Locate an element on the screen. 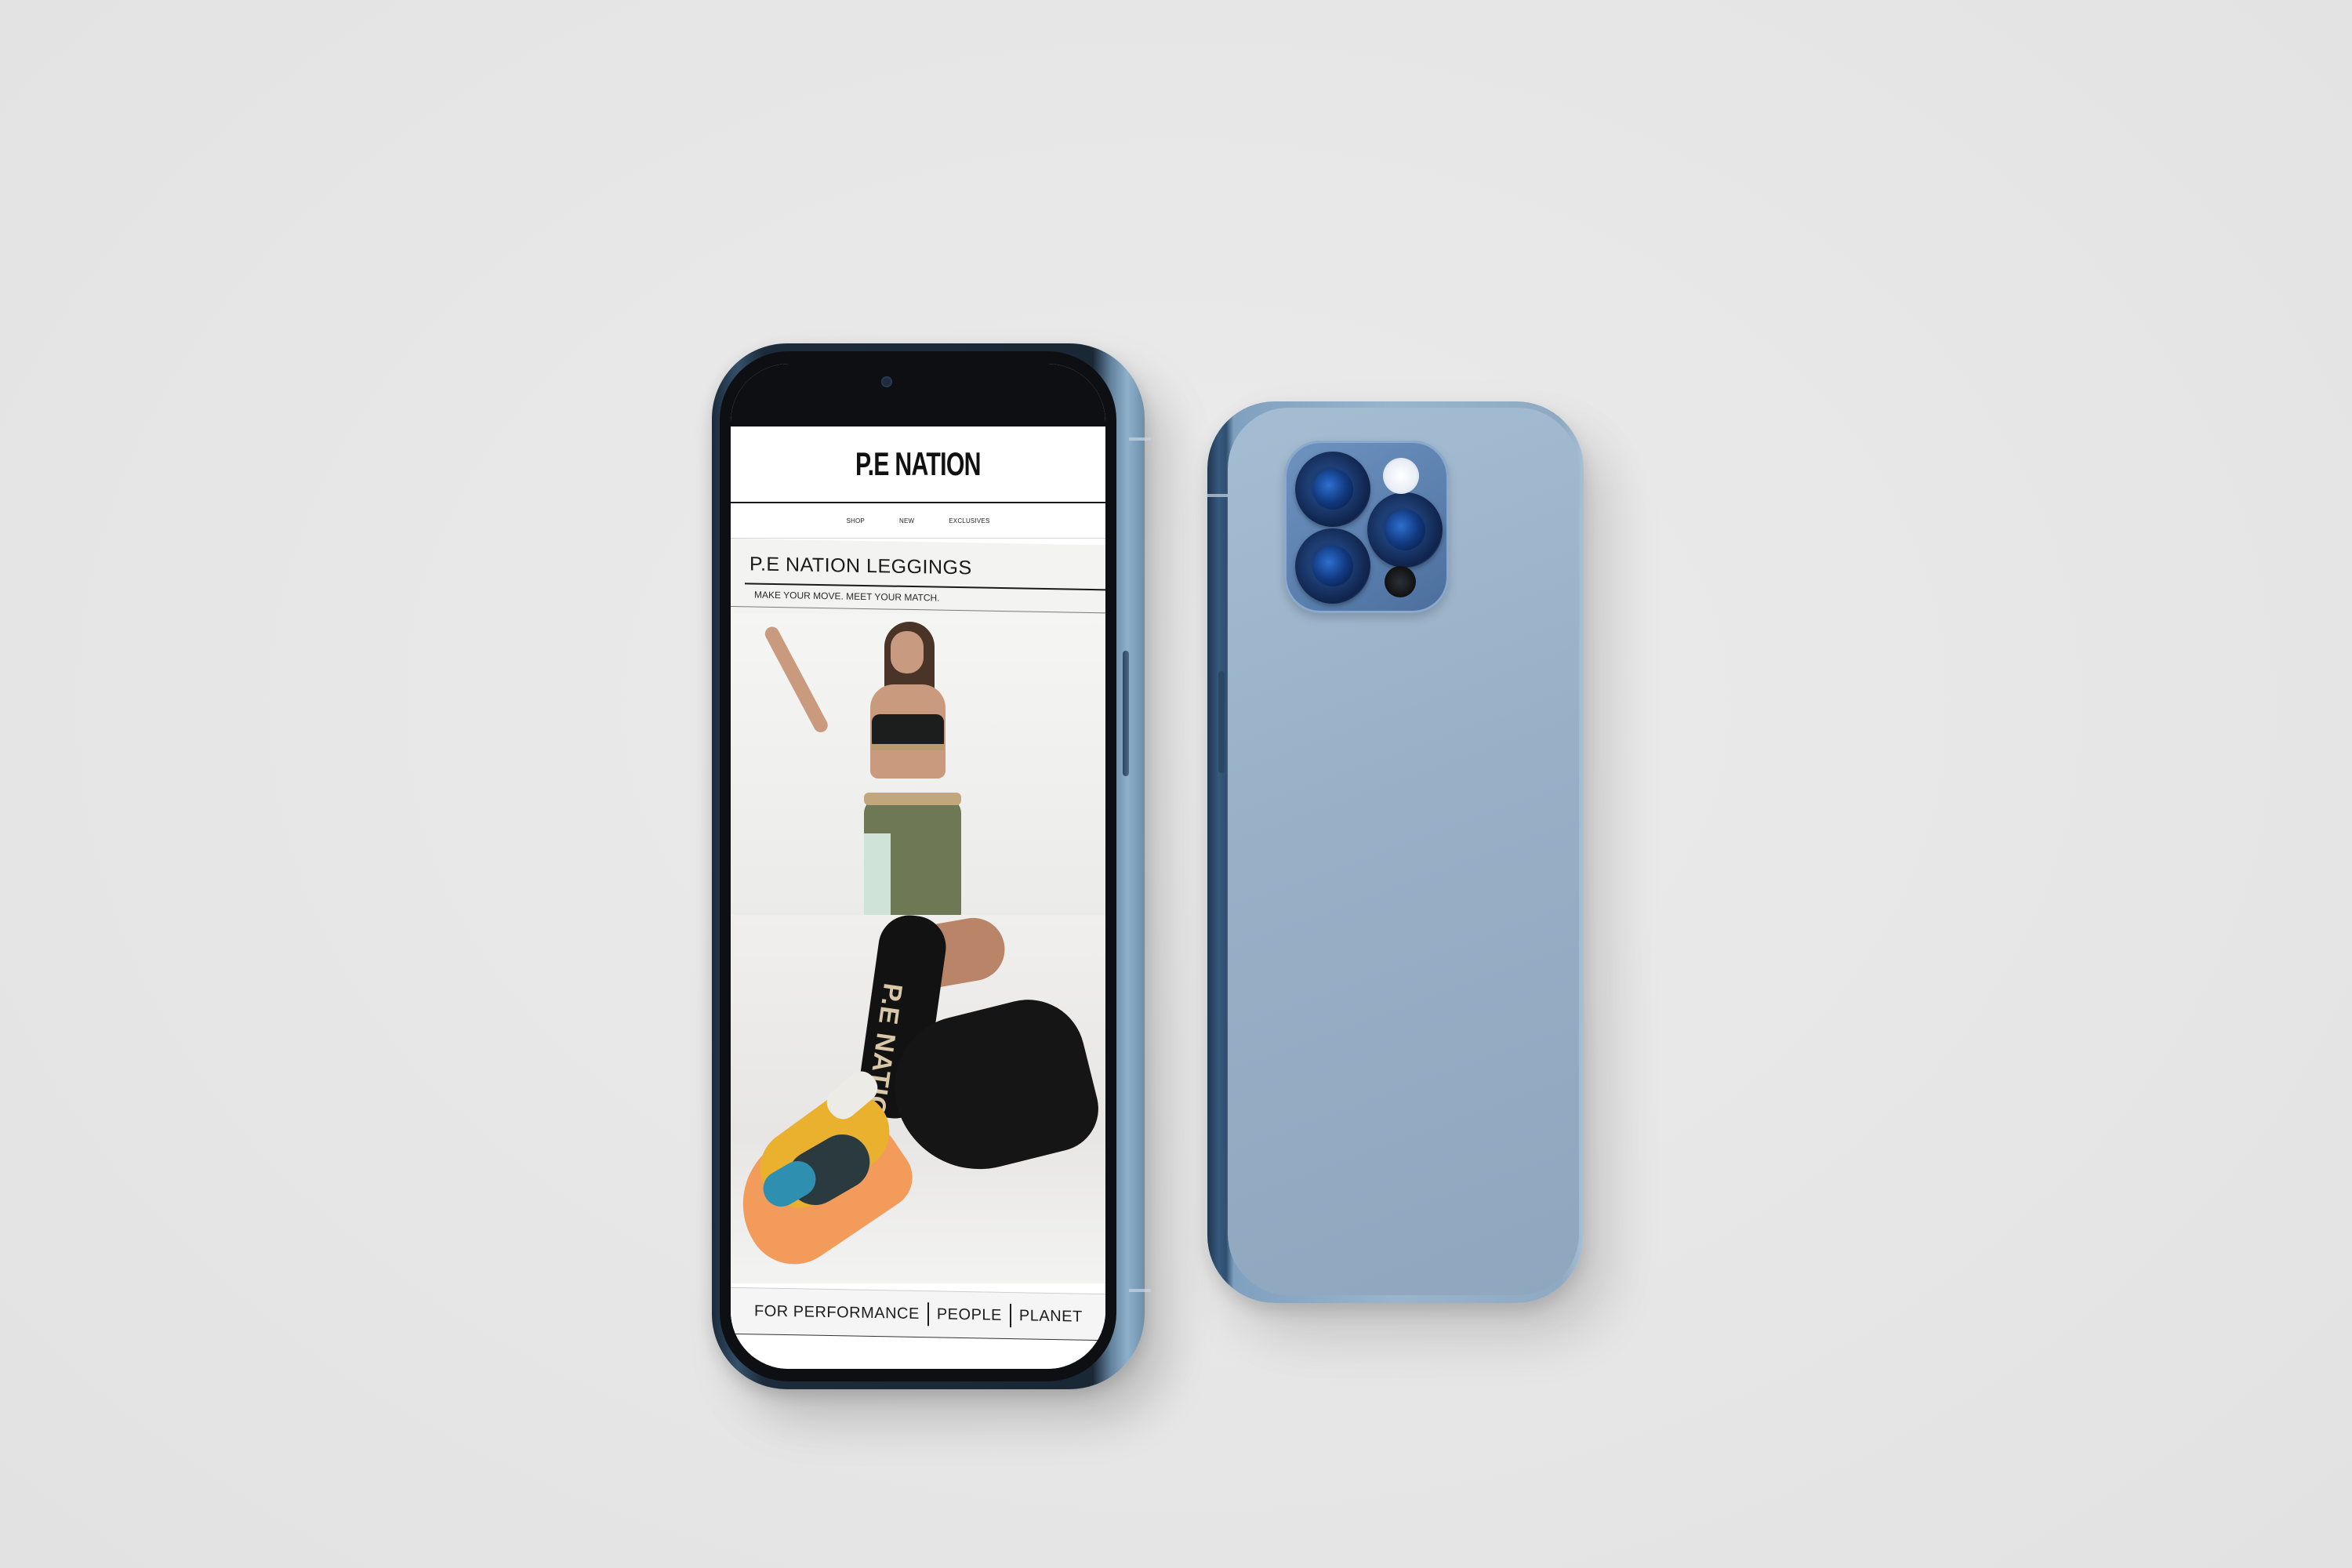 The image size is (2352, 1568). back-phone is located at coordinates (1395, 852).